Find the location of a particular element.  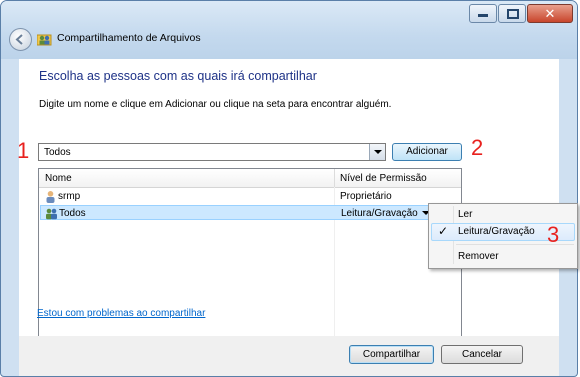

back-arrow-icon is located at coordinates (19, 39).